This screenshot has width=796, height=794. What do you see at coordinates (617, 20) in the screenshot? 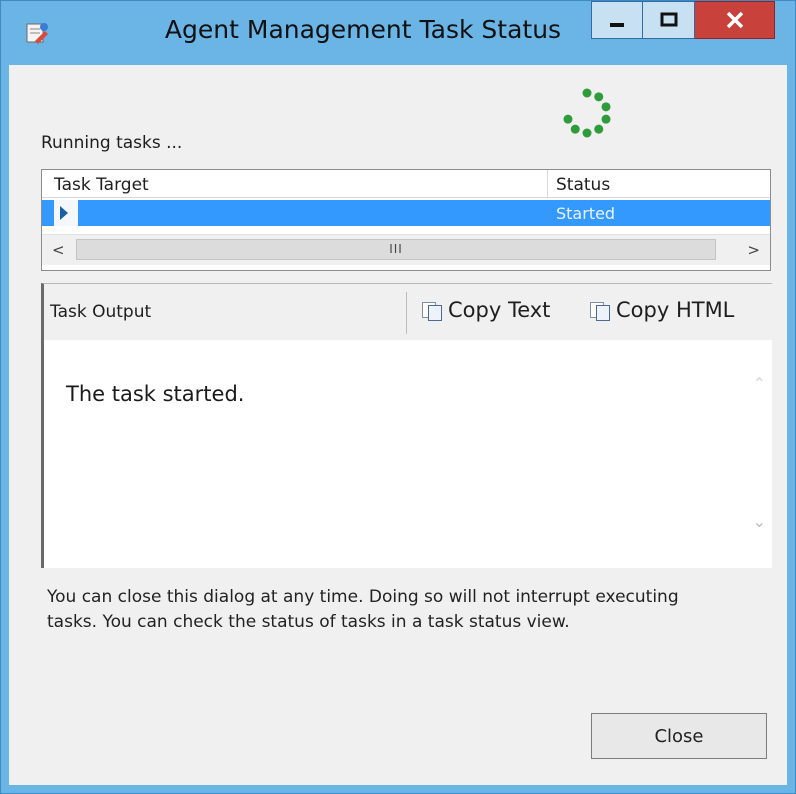
I see `minimize-button` at bounding box center [617, 20].